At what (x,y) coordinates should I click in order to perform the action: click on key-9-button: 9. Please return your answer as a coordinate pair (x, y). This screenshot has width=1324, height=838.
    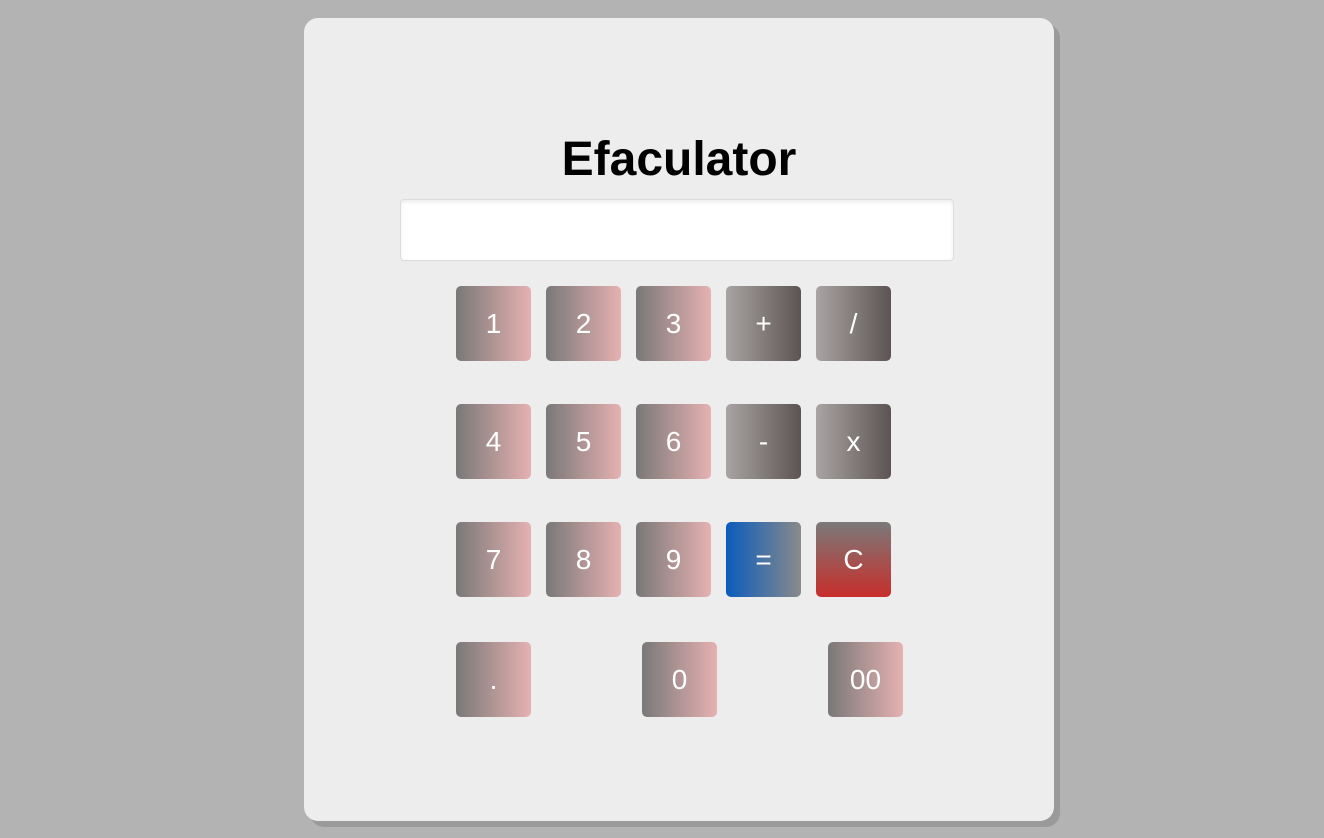
    Looking at the image, I should click on (673, 559).